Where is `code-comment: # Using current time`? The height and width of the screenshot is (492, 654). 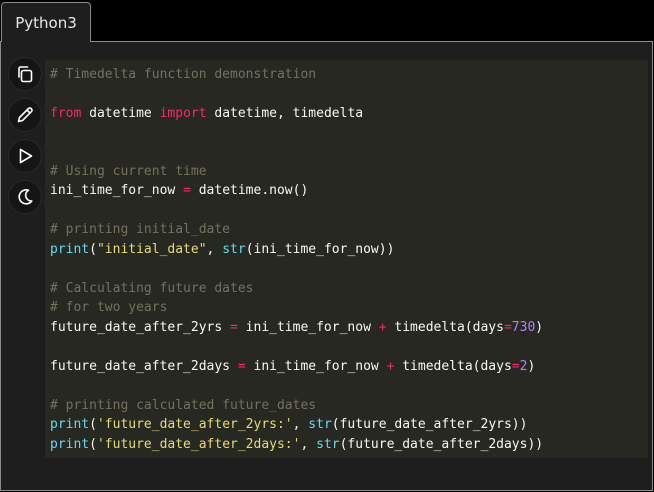 code-comment: # Using current time is located at coordinates (128, 171).